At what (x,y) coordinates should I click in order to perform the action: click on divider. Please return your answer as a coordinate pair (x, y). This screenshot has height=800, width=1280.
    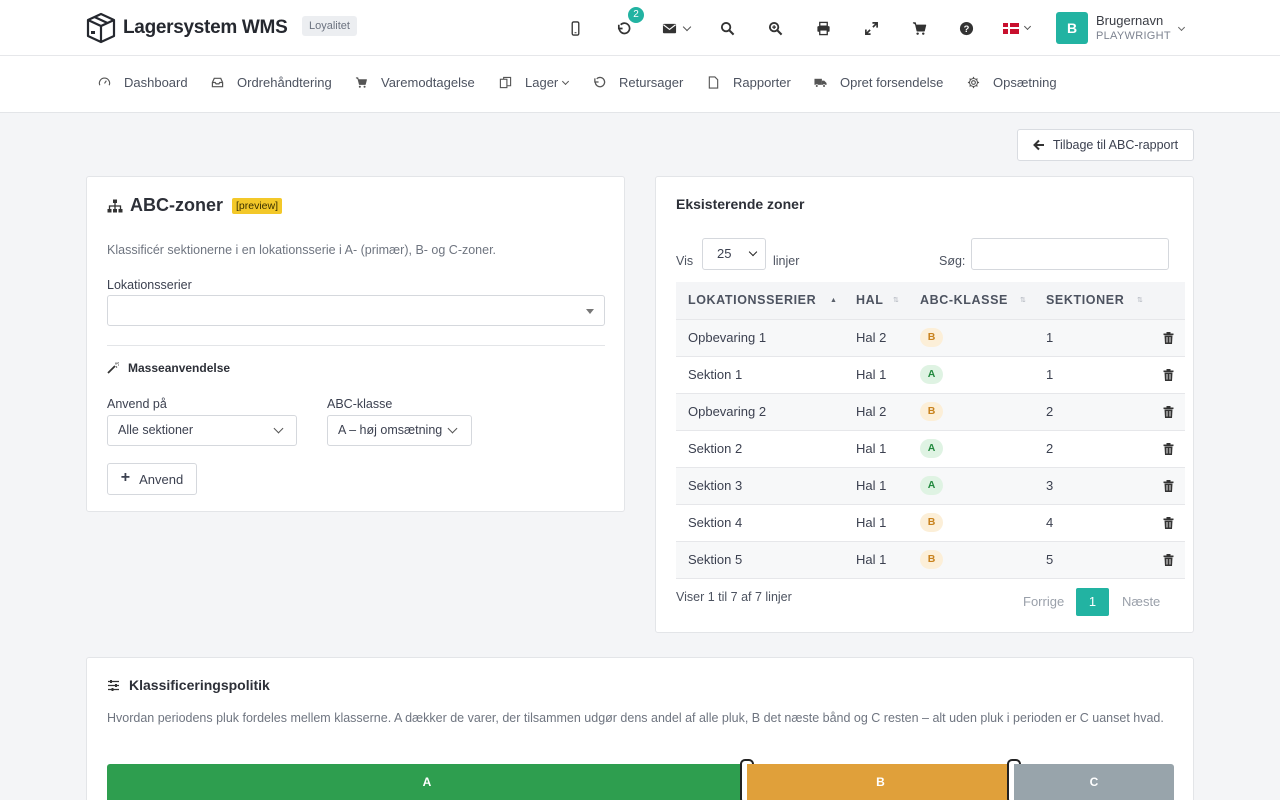
    Looking at the image, I should click on (356, 345).